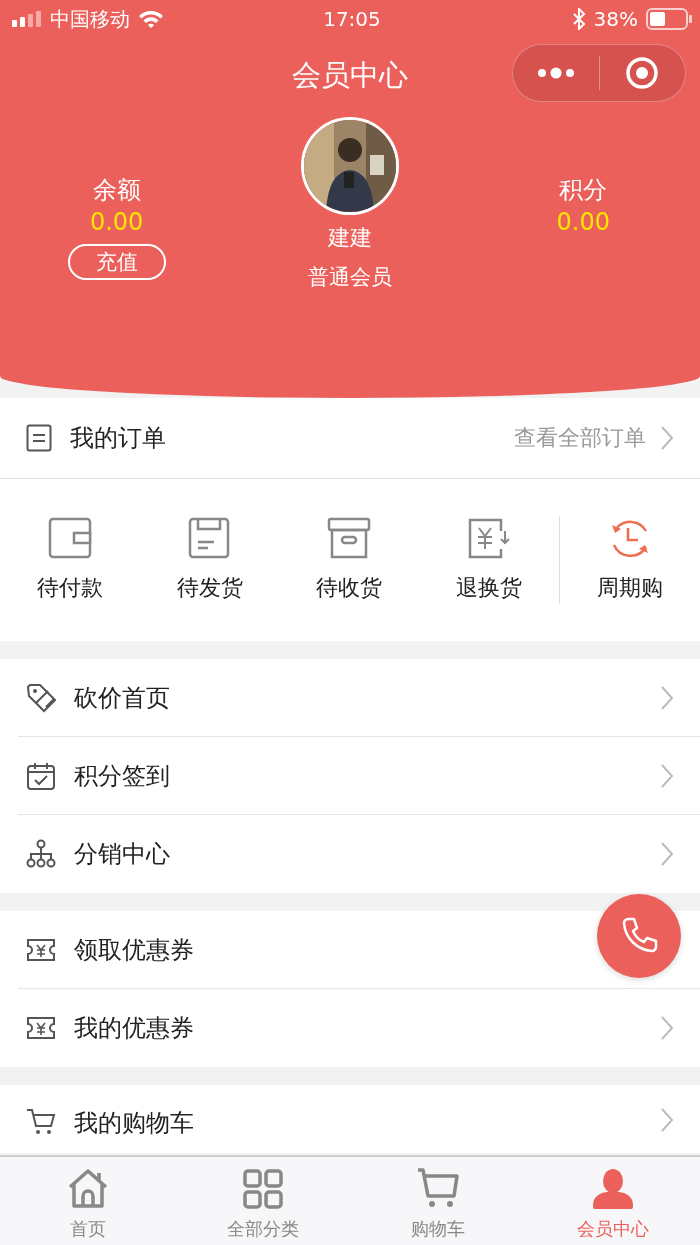 This screenshot has height=1245, width=700. Describe the element at coordinates (350, 238) in the screenshot. I see `user-name: 建建` at that location.